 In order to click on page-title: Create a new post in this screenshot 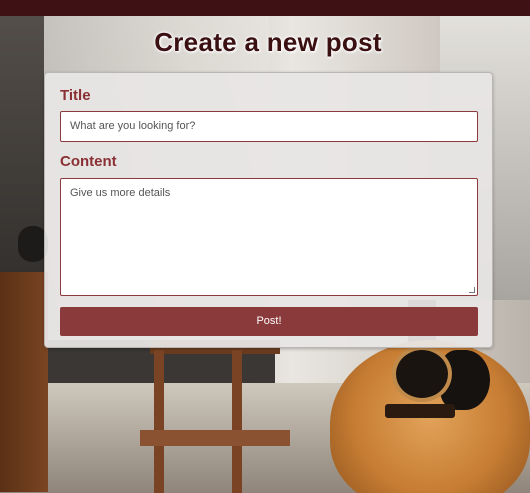, I will do `click(268, 42)`.